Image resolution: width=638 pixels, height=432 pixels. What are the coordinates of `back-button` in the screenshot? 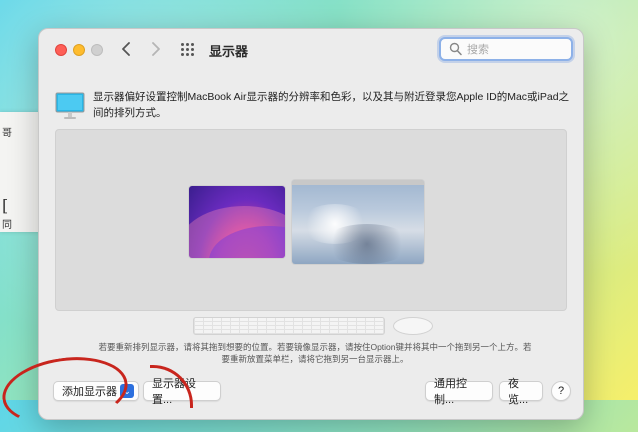 It's located at (126, 49).